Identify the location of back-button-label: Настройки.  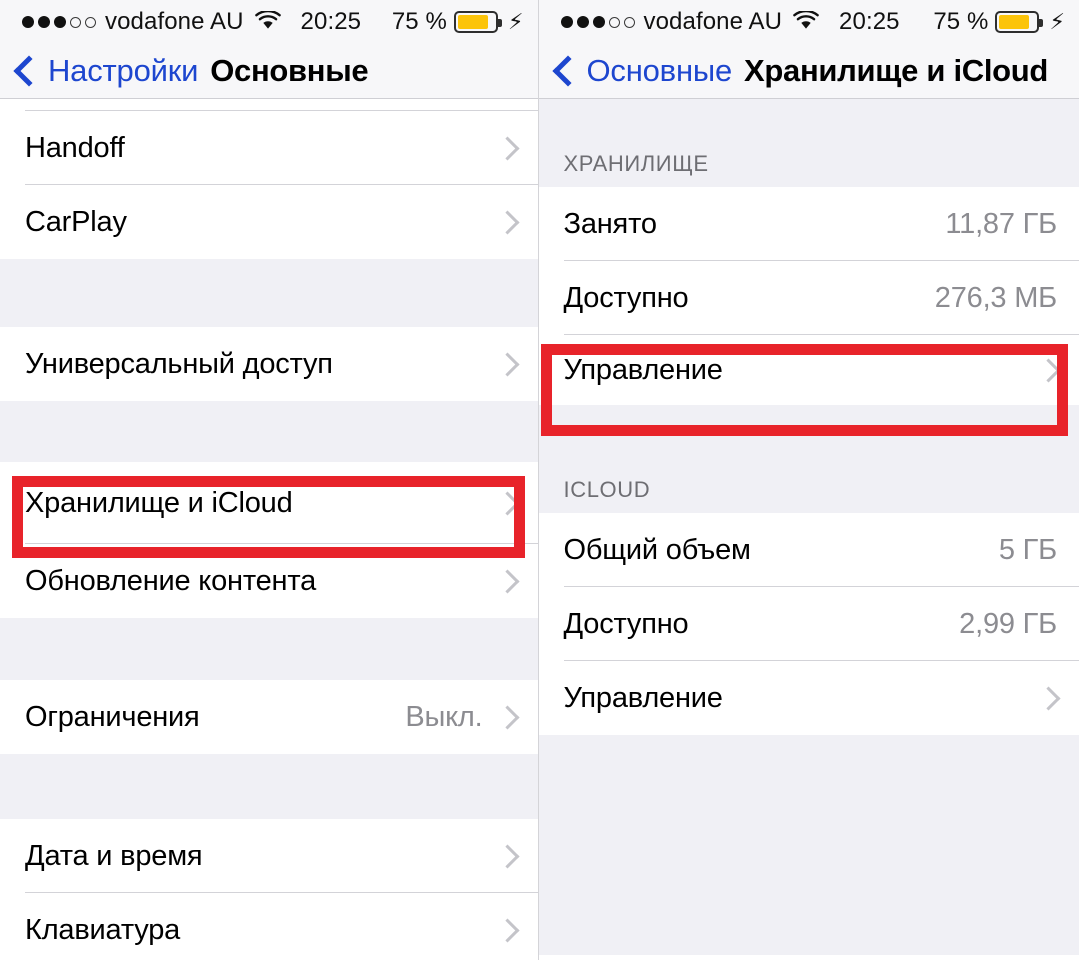
(123, 70).